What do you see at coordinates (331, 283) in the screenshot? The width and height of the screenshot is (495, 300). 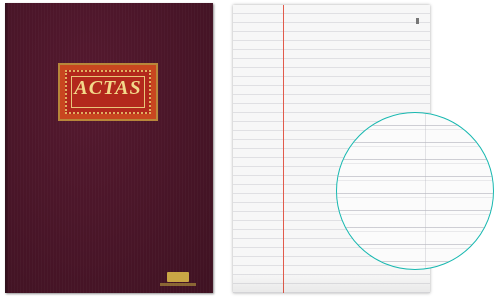 I see `page-bottom-shade` at bounding box center [331, 283].